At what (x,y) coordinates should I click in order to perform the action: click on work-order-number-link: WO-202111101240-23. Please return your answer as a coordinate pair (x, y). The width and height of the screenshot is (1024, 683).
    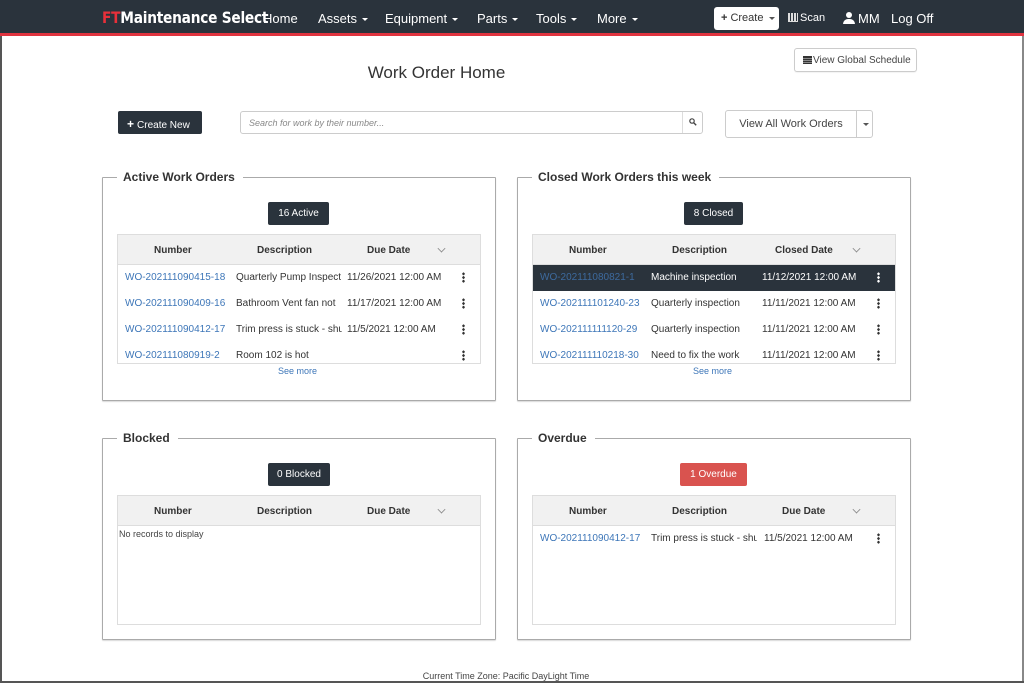
    Looking at the image, I should click on (590, 303).